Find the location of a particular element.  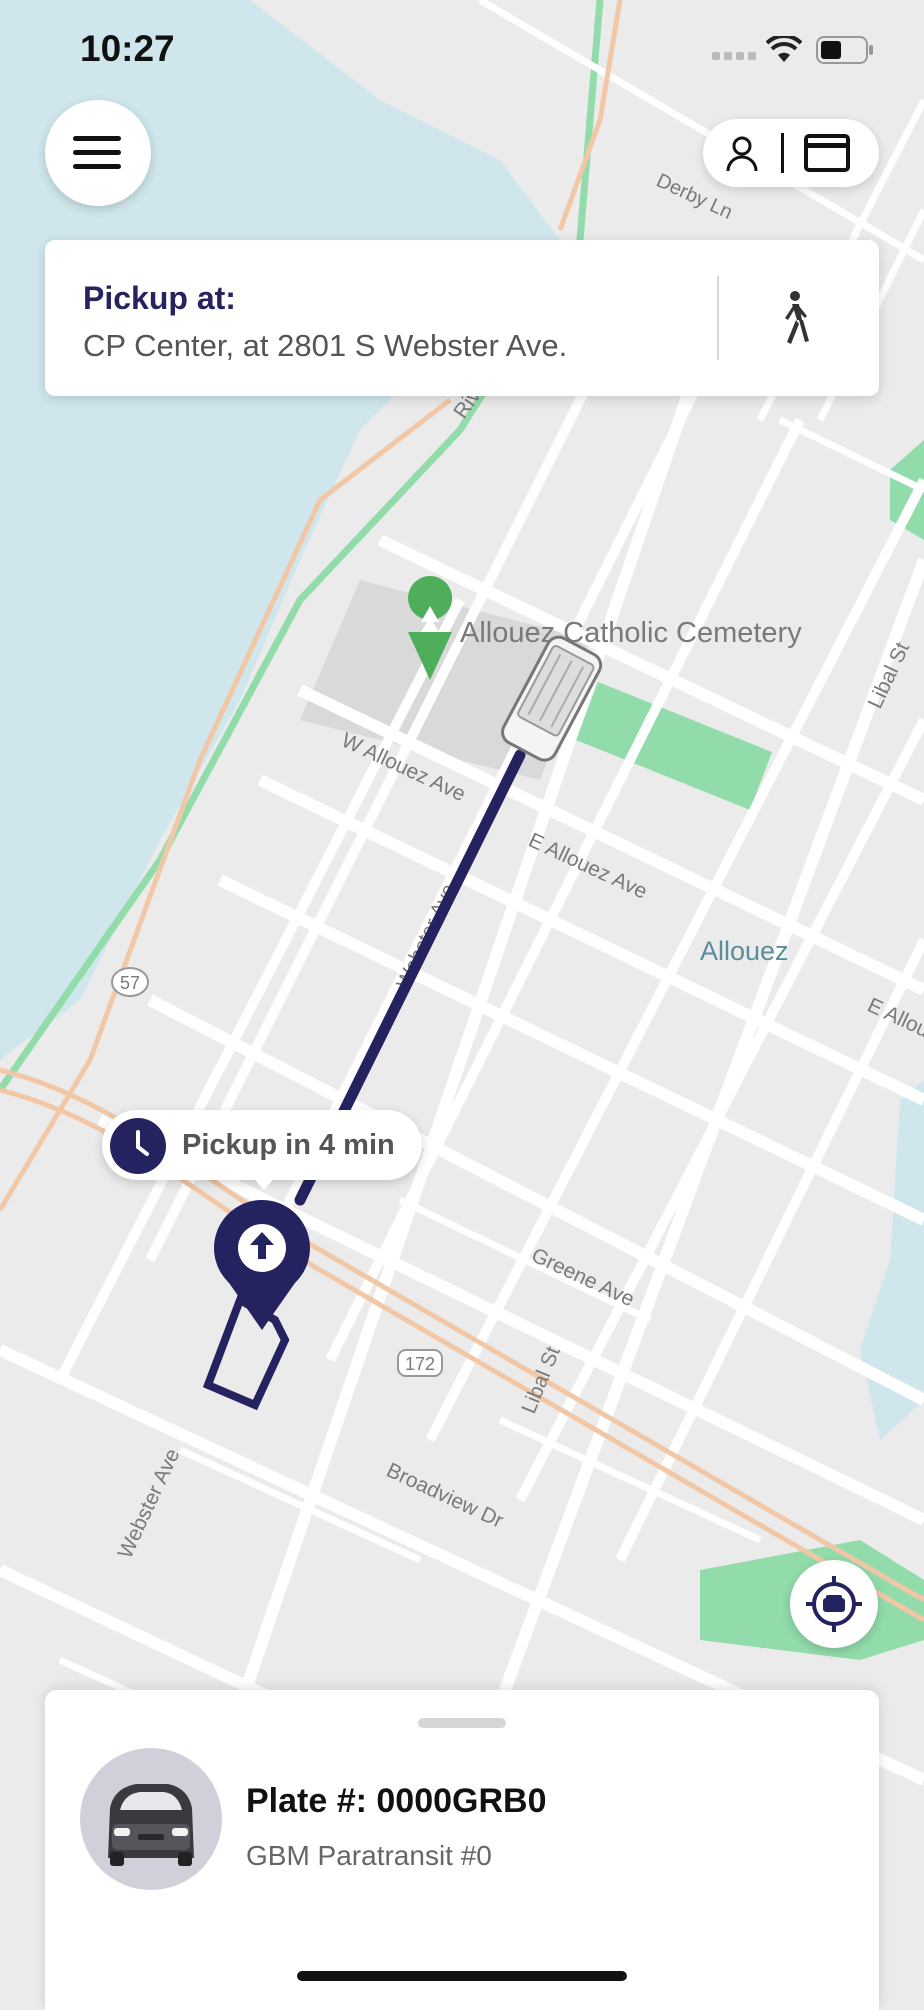

signal-icon is located at coordinates (734, 56).